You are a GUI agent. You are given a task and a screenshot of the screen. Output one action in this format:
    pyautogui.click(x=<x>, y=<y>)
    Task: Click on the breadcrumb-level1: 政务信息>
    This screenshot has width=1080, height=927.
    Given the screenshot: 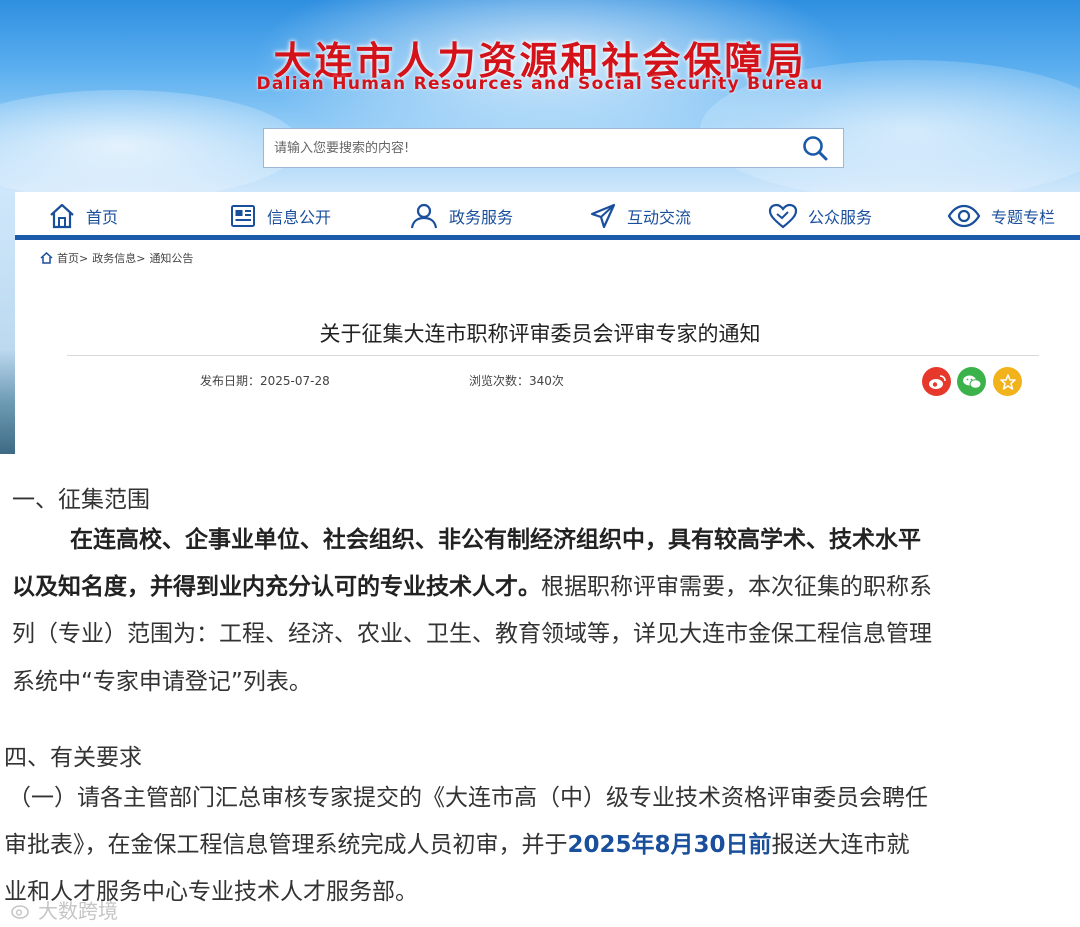 What is the action you would take?
    pyautogui.click(x=118, y=258)
    